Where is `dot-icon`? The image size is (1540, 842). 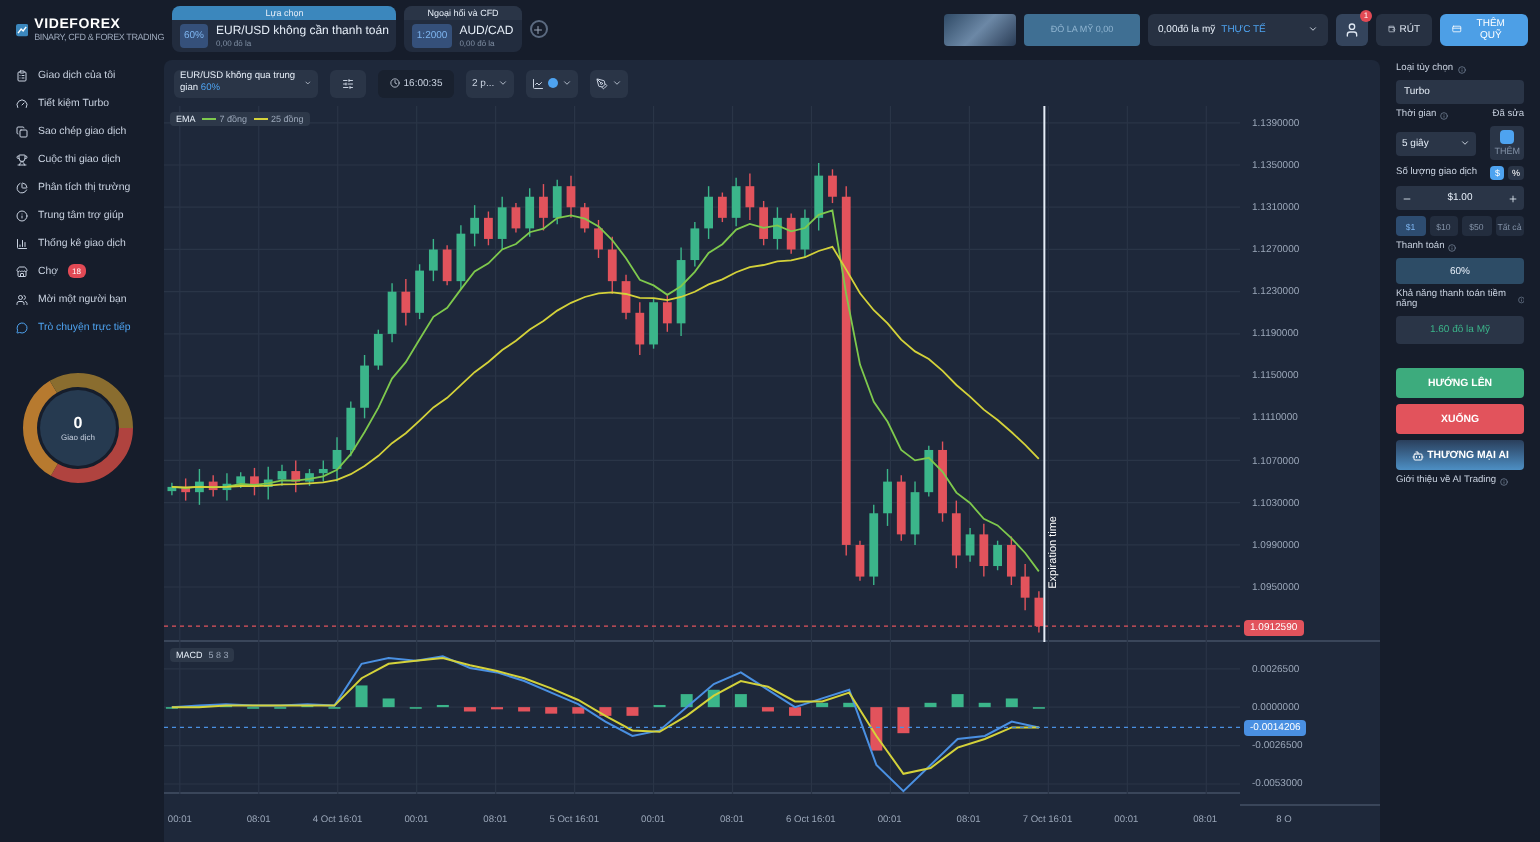 dot-icon is located at coordinates (553, 83).